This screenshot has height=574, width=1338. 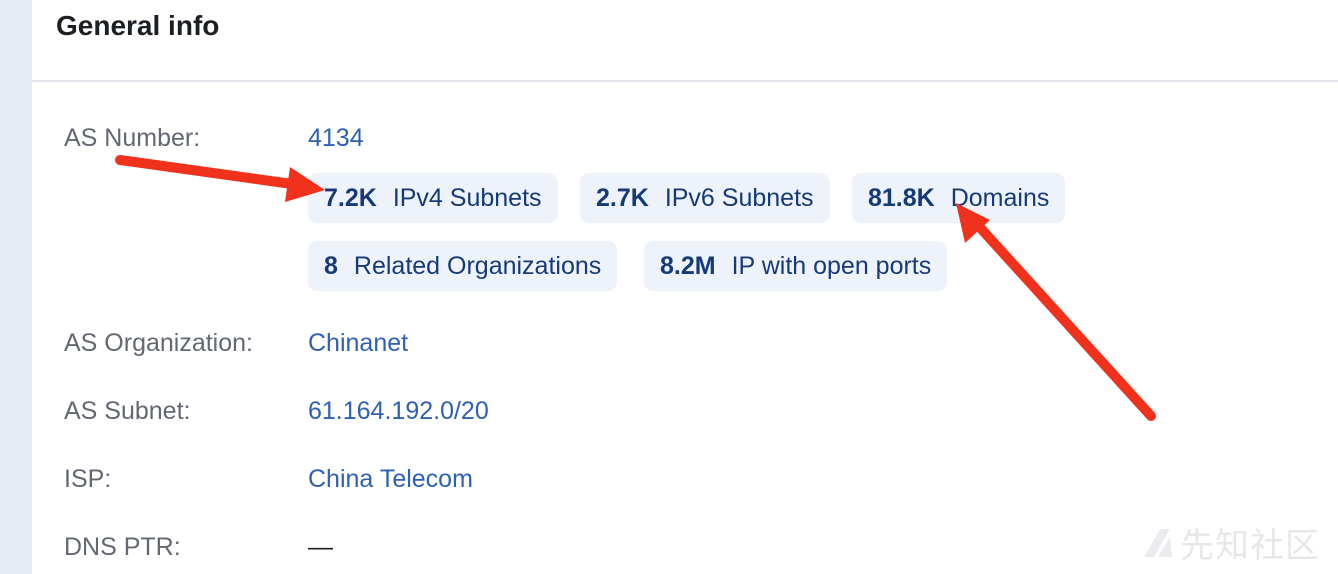 I want to click on chip-ipv4-subnets: 7.2K IPv4 Subnets, so click(x=433, y=198).